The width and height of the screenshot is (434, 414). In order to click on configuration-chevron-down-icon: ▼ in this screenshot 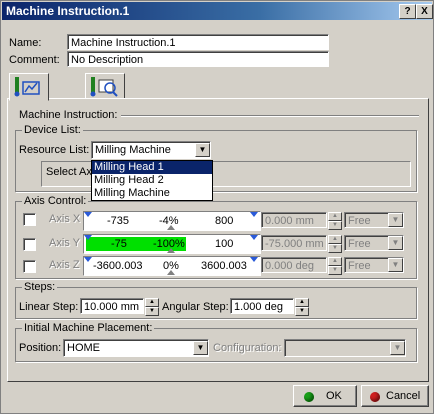, I will do `click(397, 348)`.